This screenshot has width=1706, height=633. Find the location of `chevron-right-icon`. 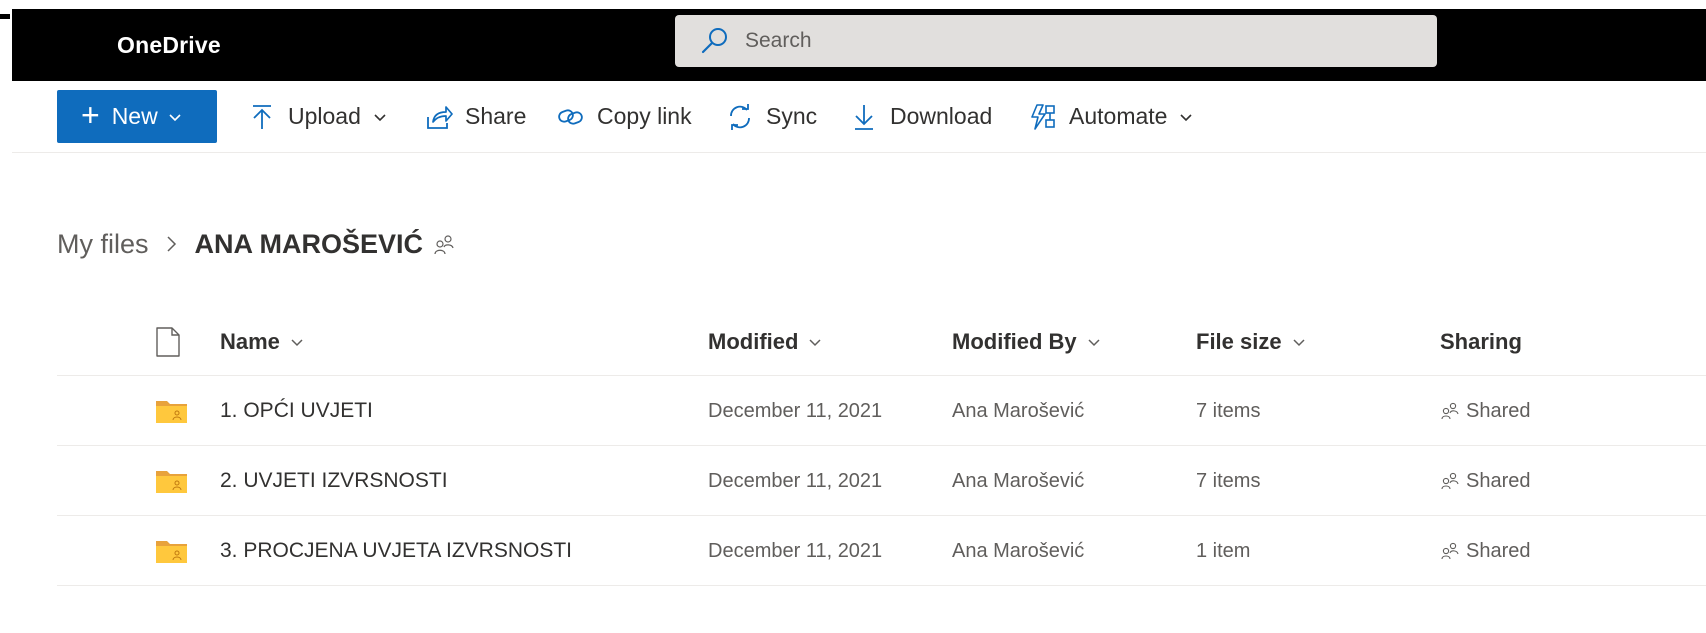

chevron-right-icon is located at coordinates (171, 244).